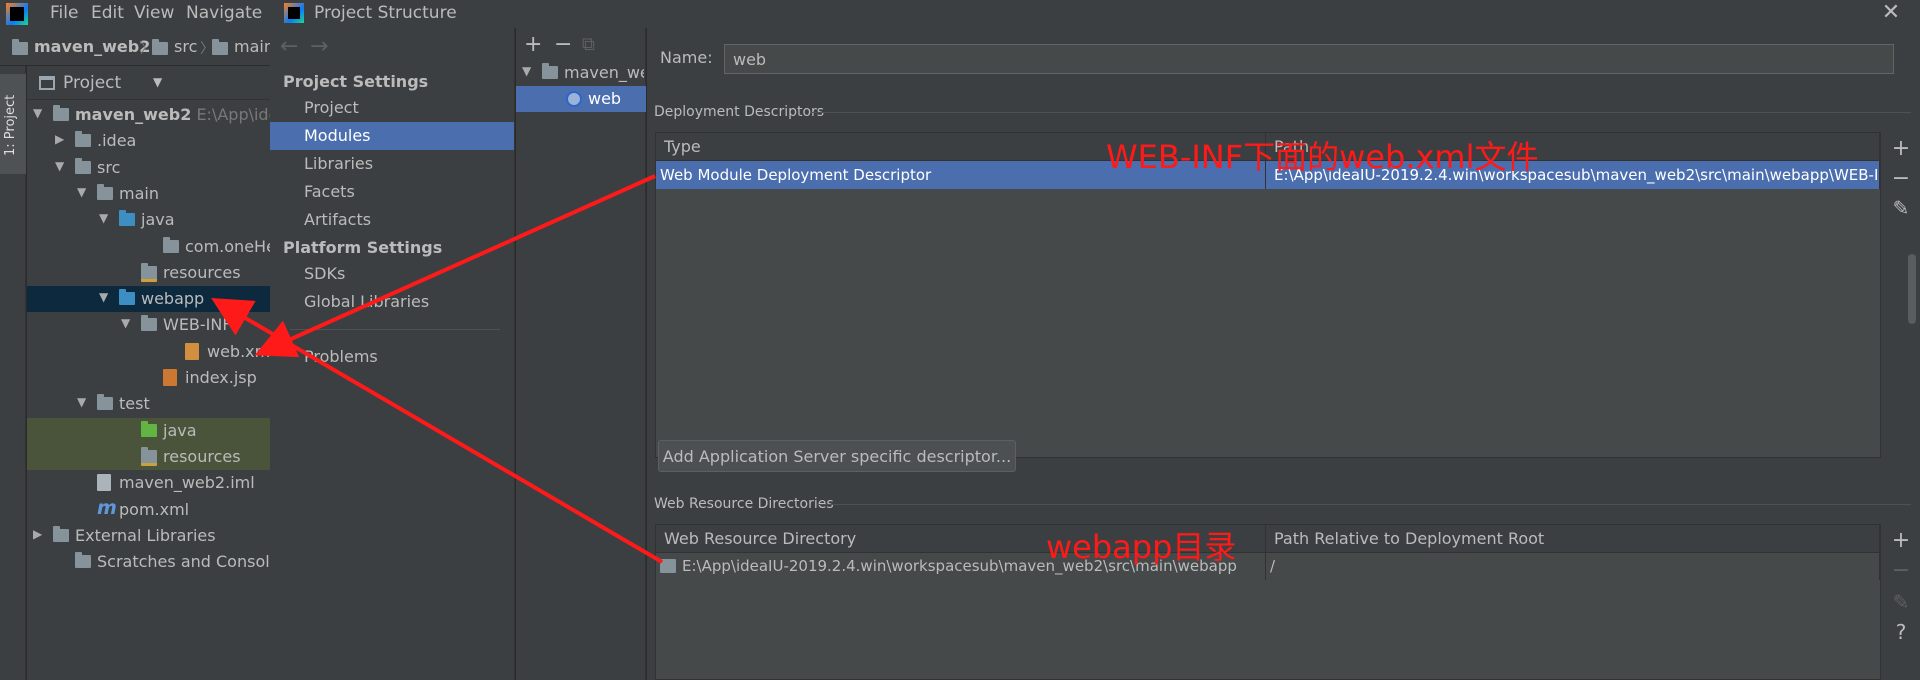 Image resolution: width=1920 pixels, height=680 pixels. Describe the element at coordinates (1141, 547) in the screenshot. I see `annotation-webapp-note: webapp目录` at that location.